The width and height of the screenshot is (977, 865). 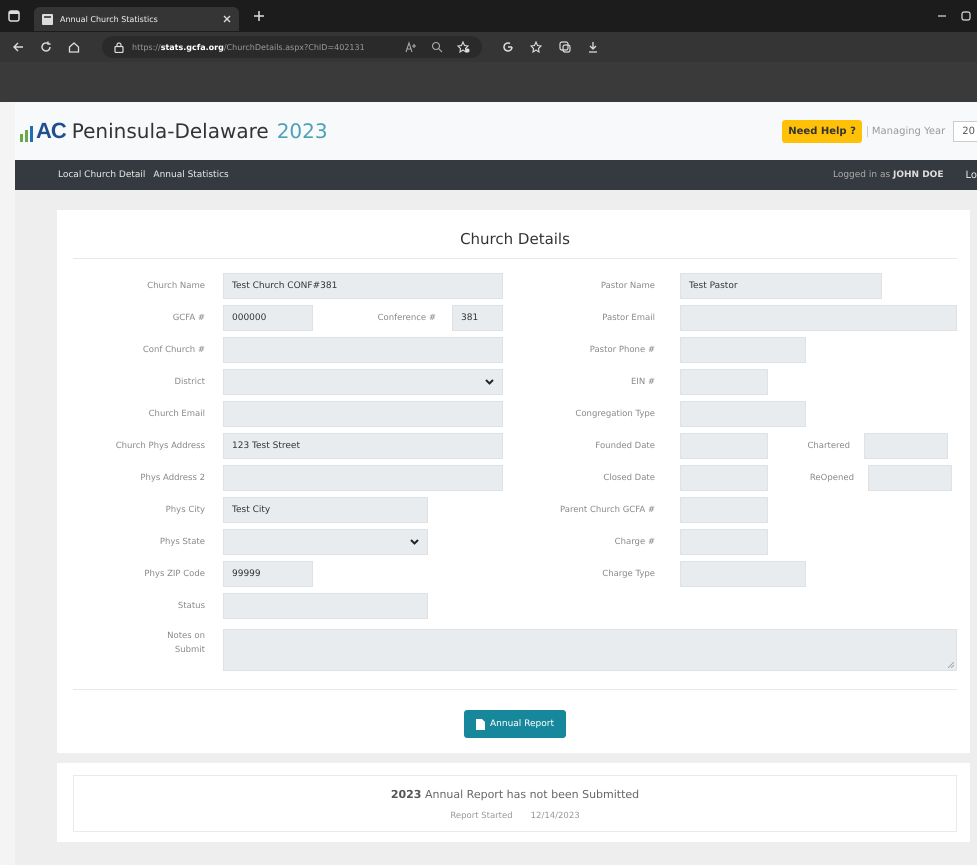 I want to click on input-field: Test City, so click(x=325, y=510).